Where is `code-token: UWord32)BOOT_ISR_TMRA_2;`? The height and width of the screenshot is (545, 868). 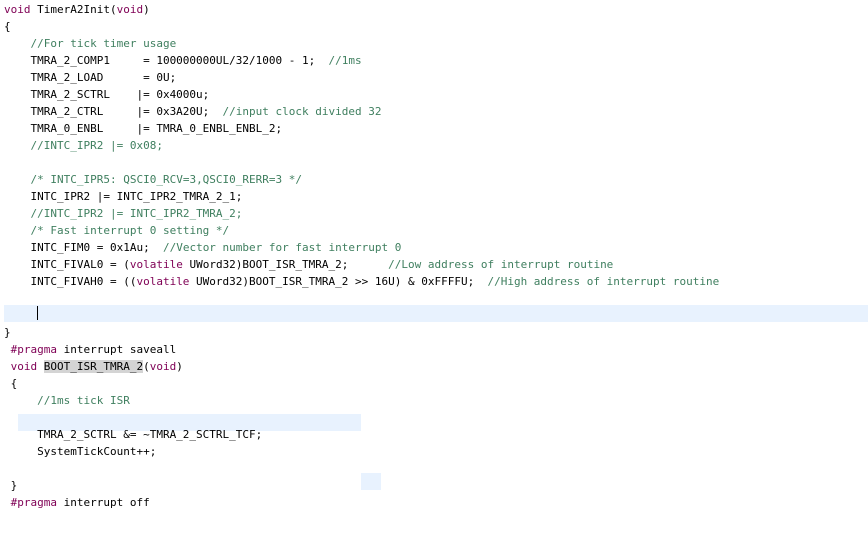
code-token: UWord32)BOOT_ISR_TMRA_2; is located at coordinates (285, 264).